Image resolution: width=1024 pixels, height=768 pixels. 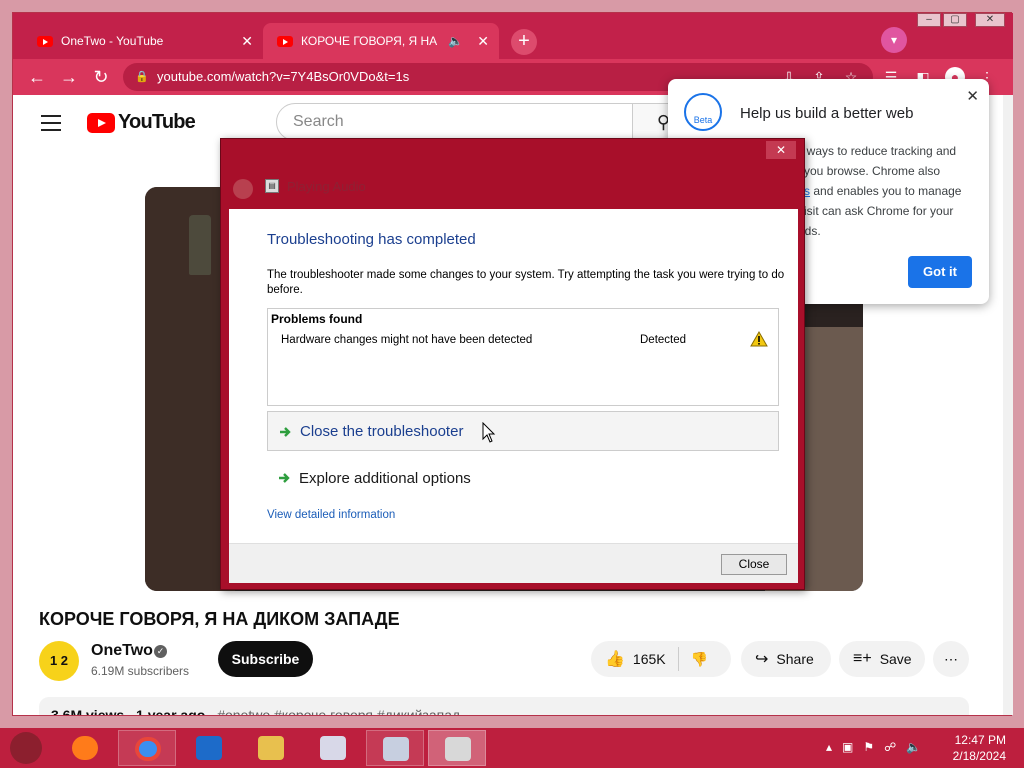 I want to click on subscriber-count: 6.19M subscribers, so click(x=140, y=671).